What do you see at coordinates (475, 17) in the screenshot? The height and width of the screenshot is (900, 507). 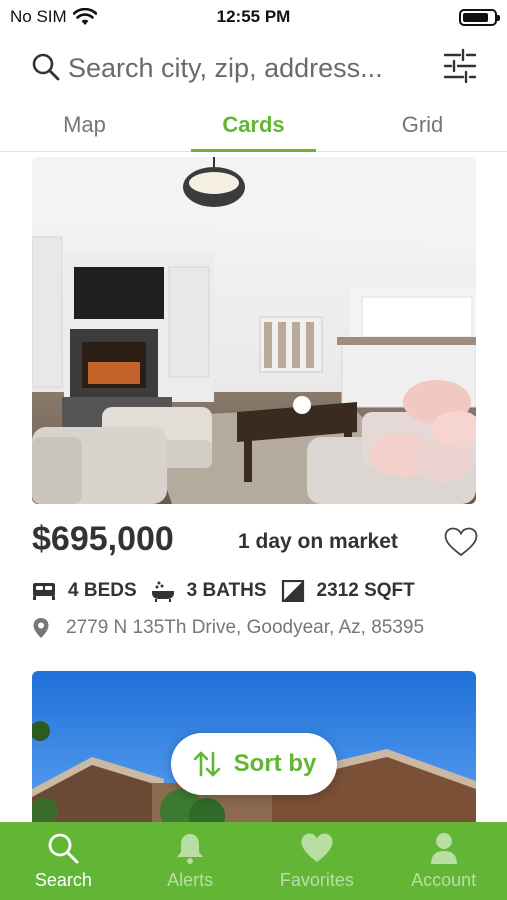 I see `battery-fill` at bounding box center [475, 17].